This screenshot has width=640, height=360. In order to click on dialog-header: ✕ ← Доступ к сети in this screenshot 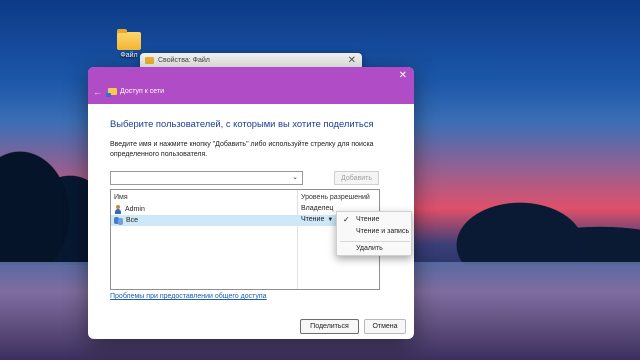, I will do `click(251, 85)`.